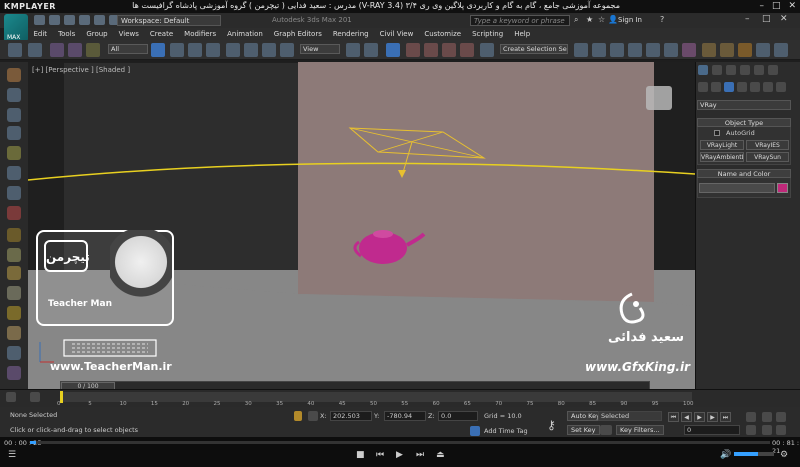  Describe the element at coordinates (659, 98) in the screenshot. I see `viewcube-icon` at that location.